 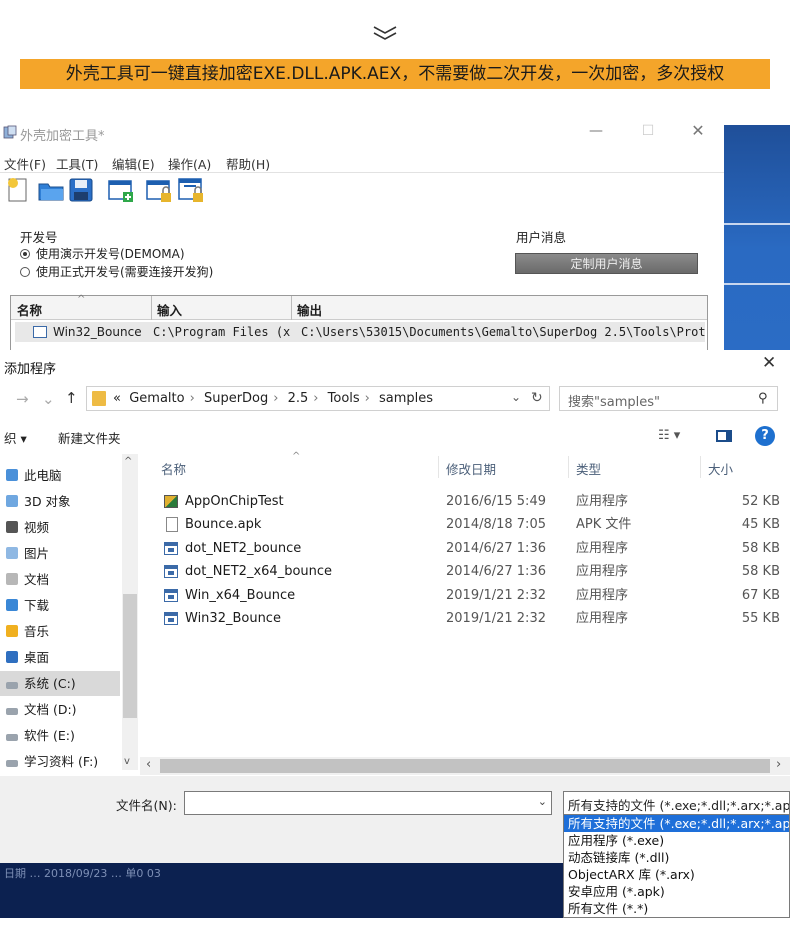 What do you see at coordinates (606, 263) in the screenshot?
I see `customize-user-message-button: 定制用户消息` at bounding box center [606, 263].